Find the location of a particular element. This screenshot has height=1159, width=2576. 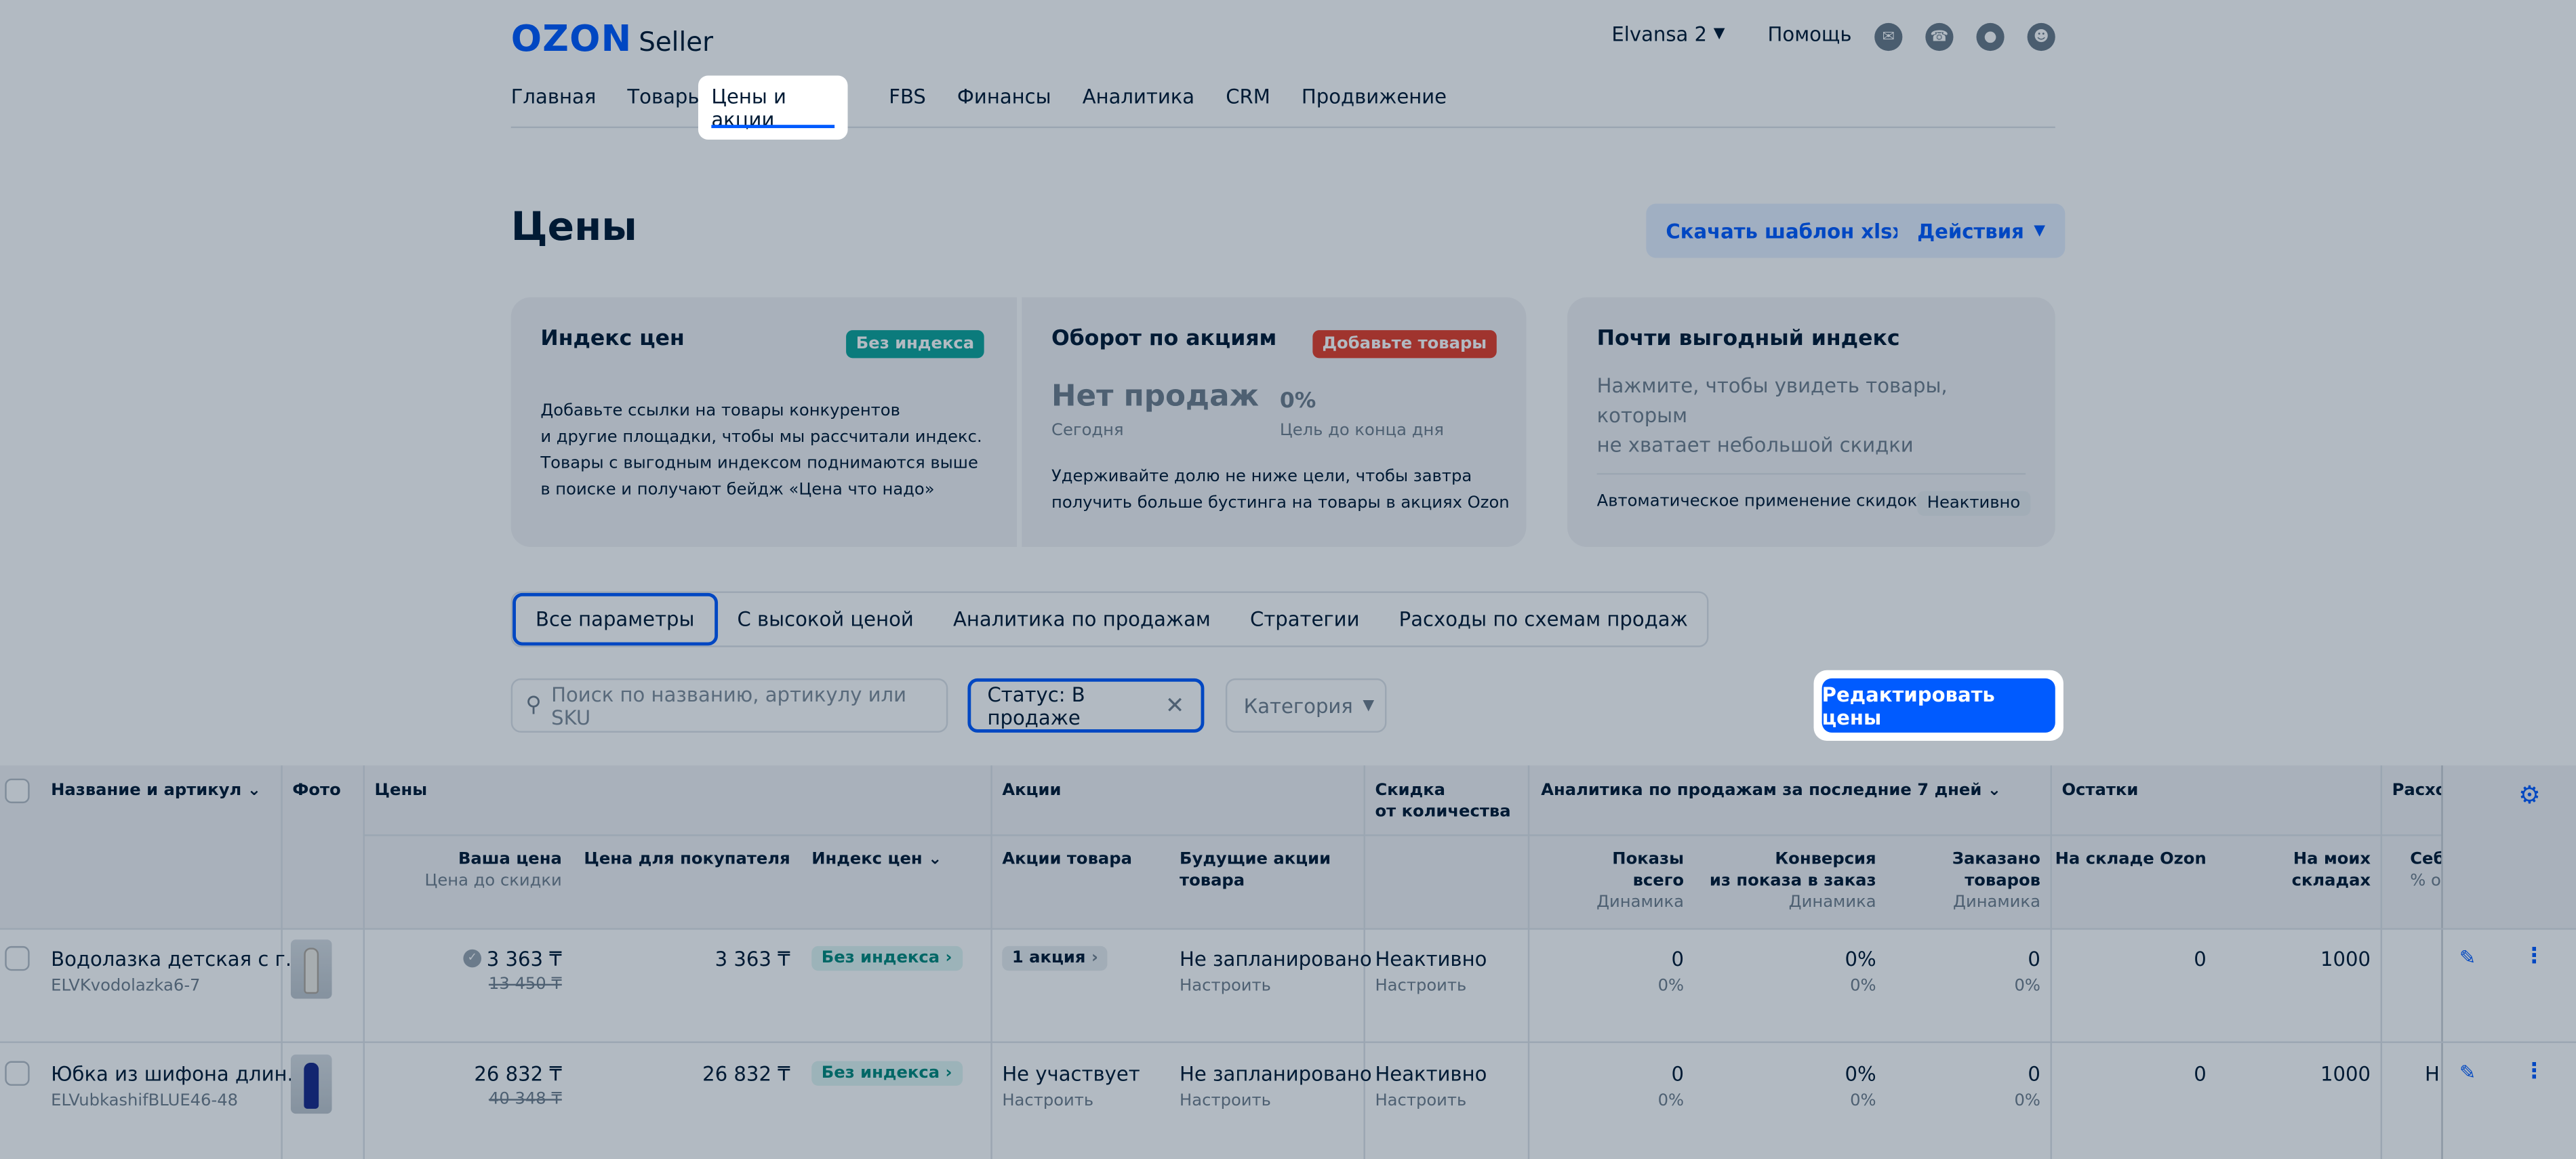

help-link: Помощь is located at coordinates (1810, 35).